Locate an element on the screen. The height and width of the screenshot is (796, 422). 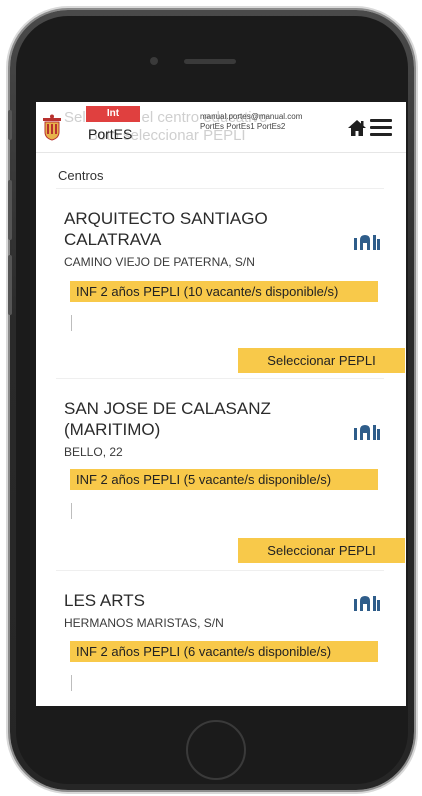
hamburger-menu-icon is located at coordinates (381, 128).